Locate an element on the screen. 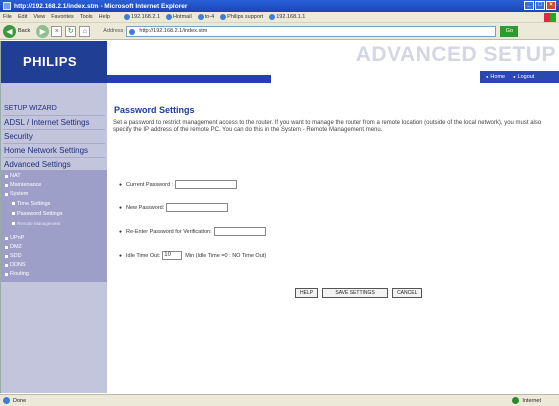 This screenshot has height=406, width=559. new-password-input is located at coordinates (197, 207).